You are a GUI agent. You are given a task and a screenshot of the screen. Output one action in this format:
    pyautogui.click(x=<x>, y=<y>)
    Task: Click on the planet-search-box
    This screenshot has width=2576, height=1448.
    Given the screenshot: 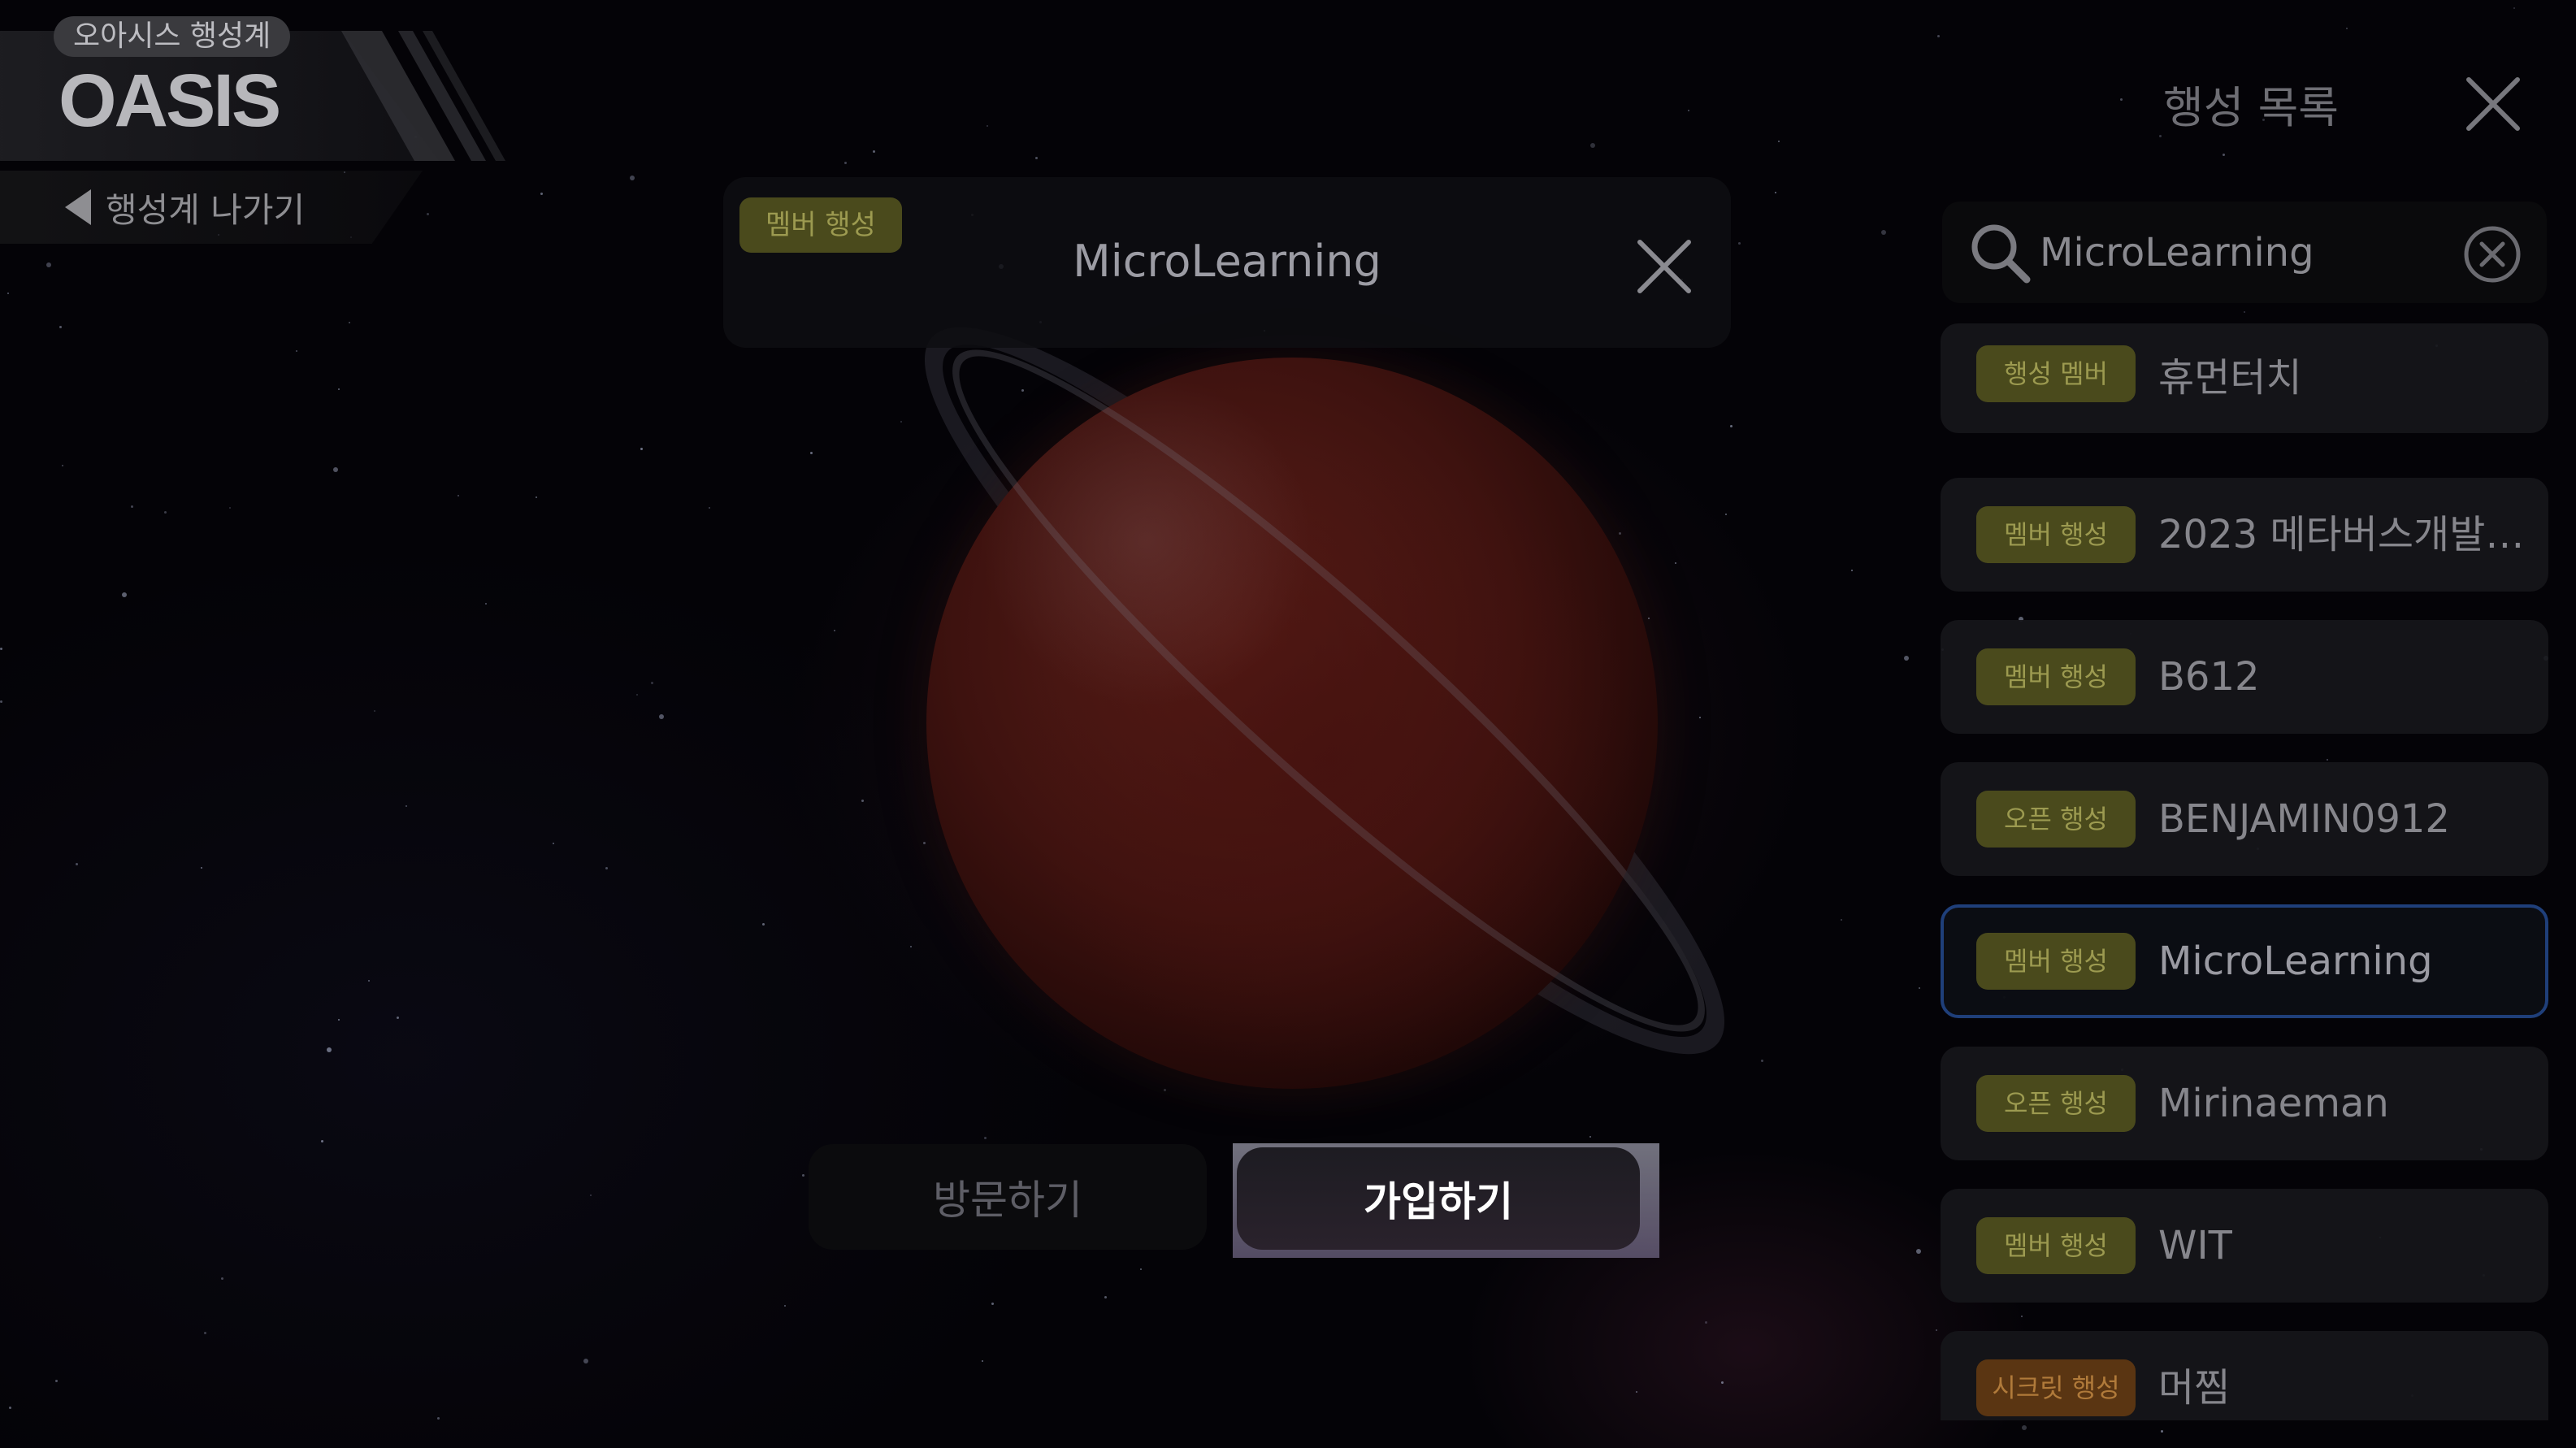 What is the action you would take?
    pyautogui.click(x=2244, y=252)
    